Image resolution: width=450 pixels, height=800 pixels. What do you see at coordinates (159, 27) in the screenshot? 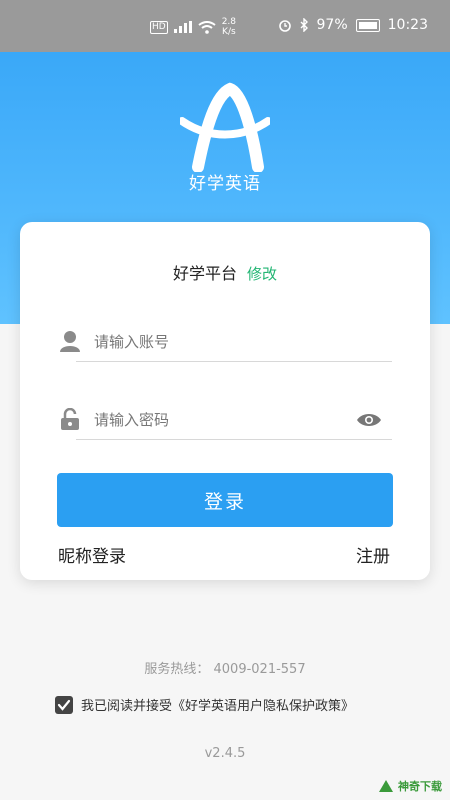
I see `hd-badge: HD` at bounding box center [159, 27].